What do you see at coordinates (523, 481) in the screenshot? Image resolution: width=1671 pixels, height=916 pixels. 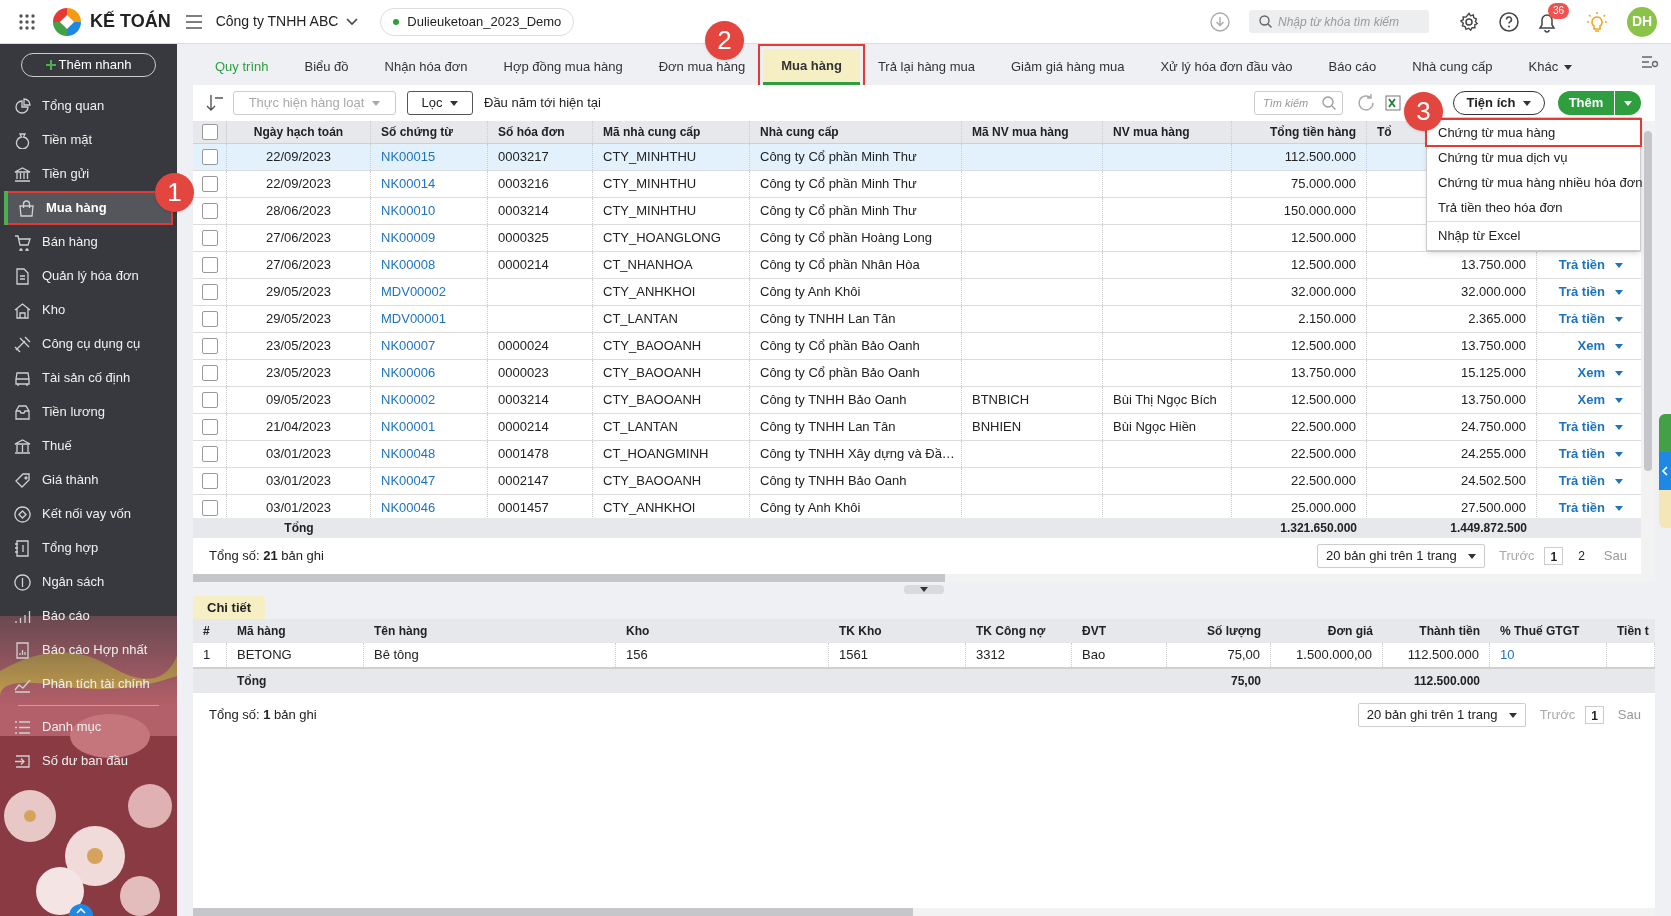 I see `table-cell-text: 0002147` at bounding box center [523, 481].